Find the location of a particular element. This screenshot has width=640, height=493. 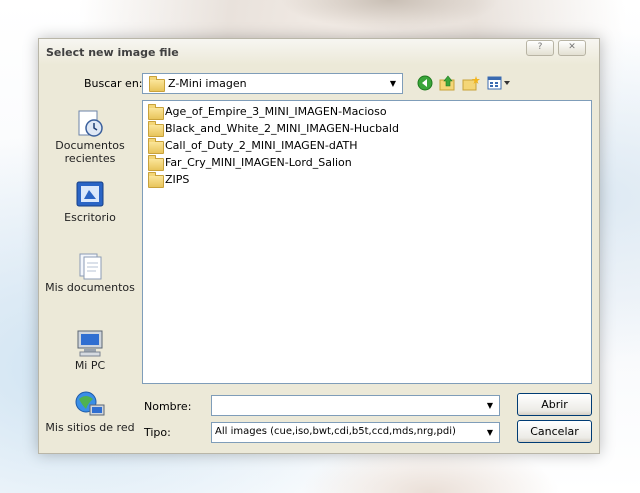

place-label: Mi PC is located at coordinates (90, 365).